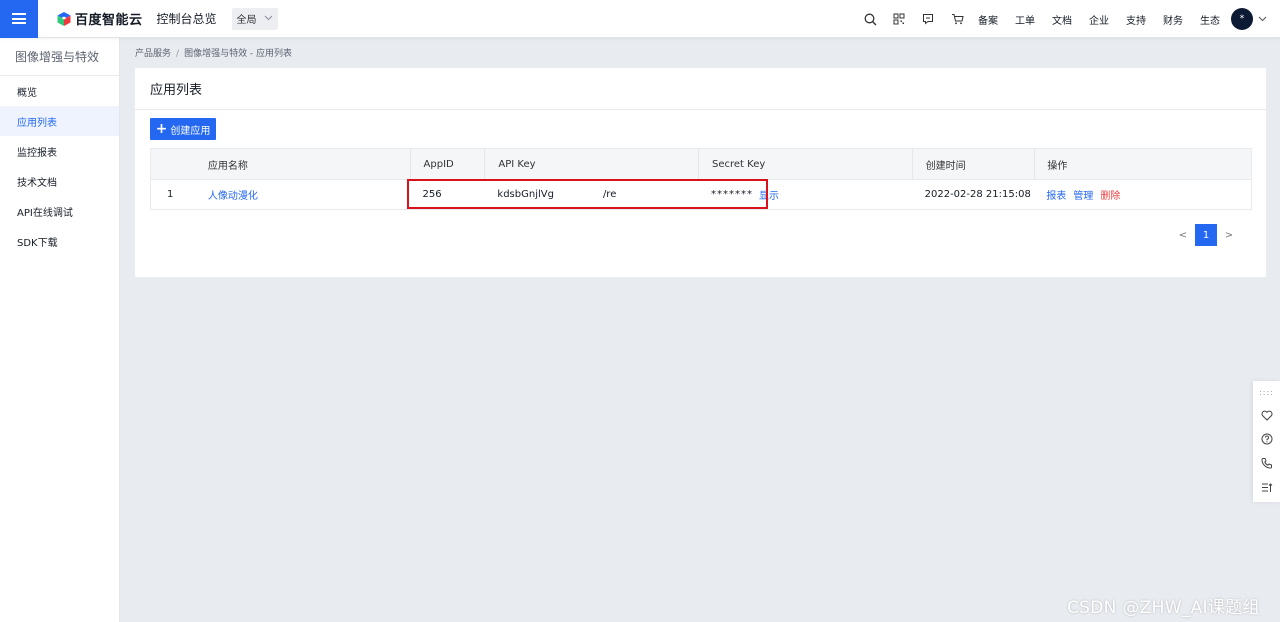  Describe the element at coordinates (190, 131) in the screenshot. I see `create-app-label: 创建应用` at that location.